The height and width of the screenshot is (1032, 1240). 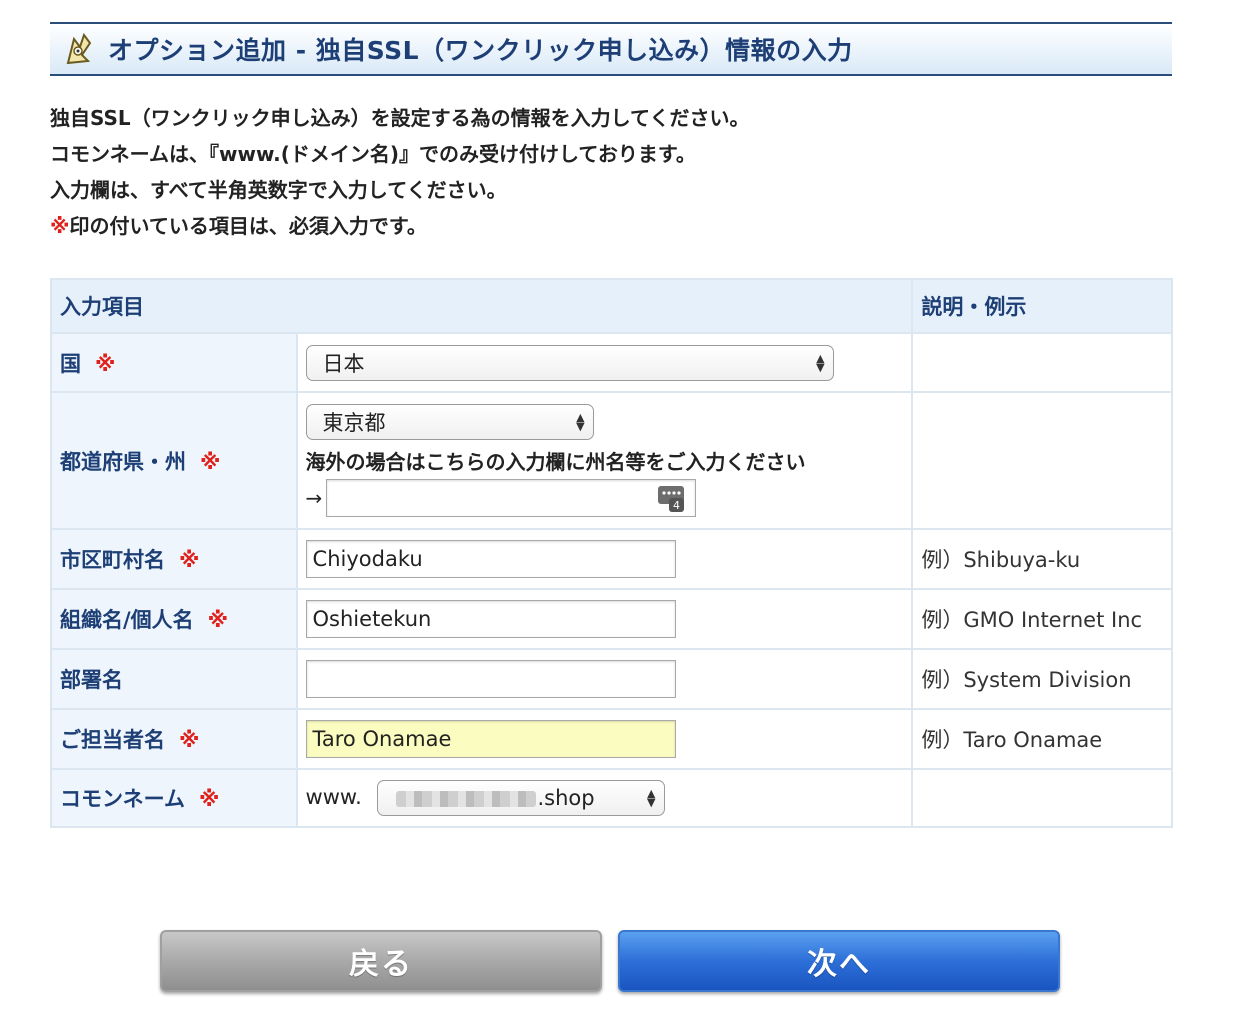 What do you see at coordinates (343, 363) in the screenshot?
I see `country-select-value: 日本` at bounding box center [343, 363].